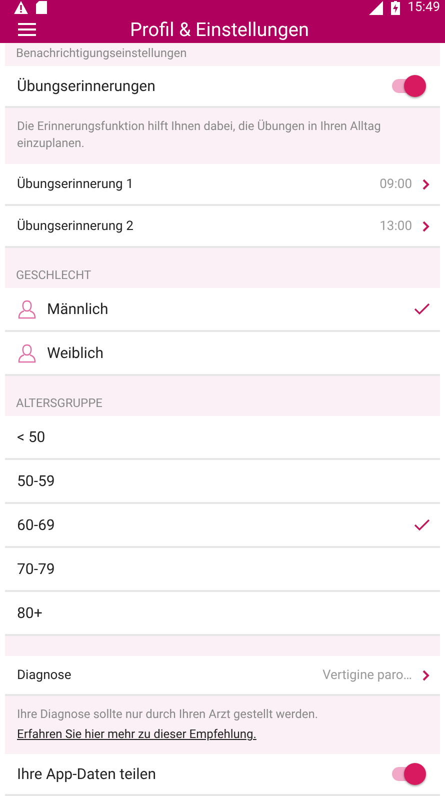 This screenshot has height=796, width=445. What do you see at coordinates (136, 734) in the screenshot?
I see `learn-more-link: Erfahren Sie hier mehr zu dieser Empfehlung.` at bounding box center [136, 734].